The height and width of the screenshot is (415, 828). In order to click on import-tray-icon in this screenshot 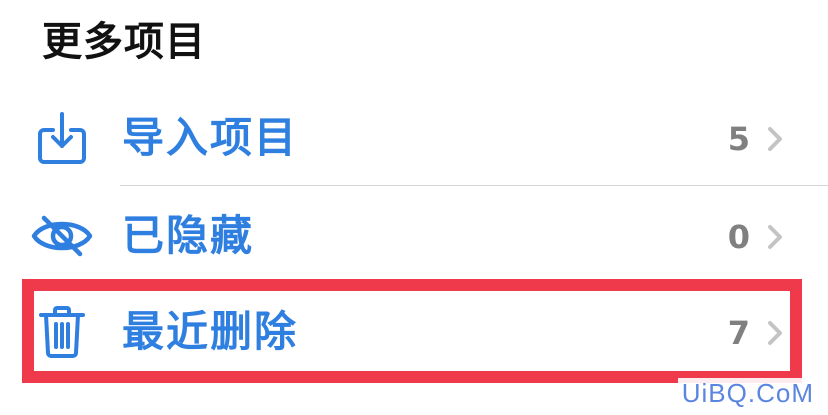, I will do `click(62, 138)`.